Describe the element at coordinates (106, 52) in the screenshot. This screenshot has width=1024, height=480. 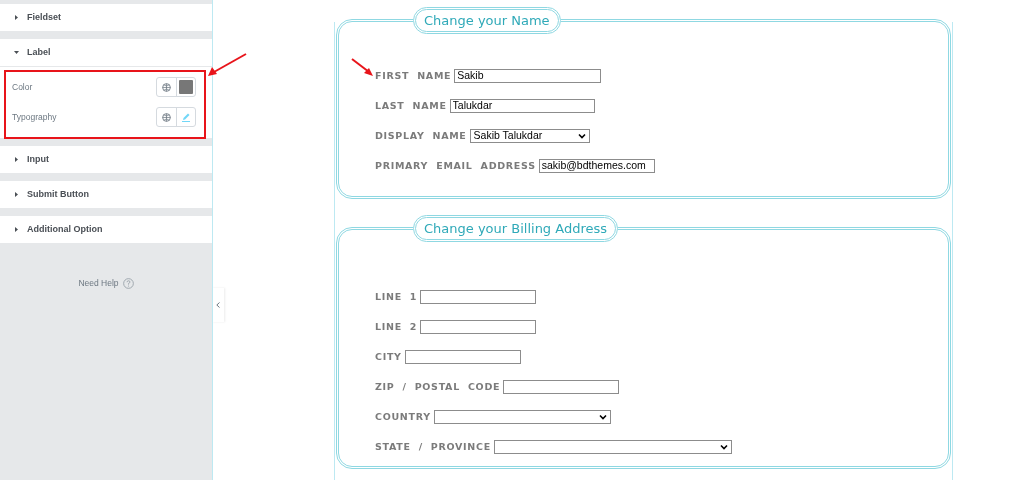
I see `section-header: Label` at that location.